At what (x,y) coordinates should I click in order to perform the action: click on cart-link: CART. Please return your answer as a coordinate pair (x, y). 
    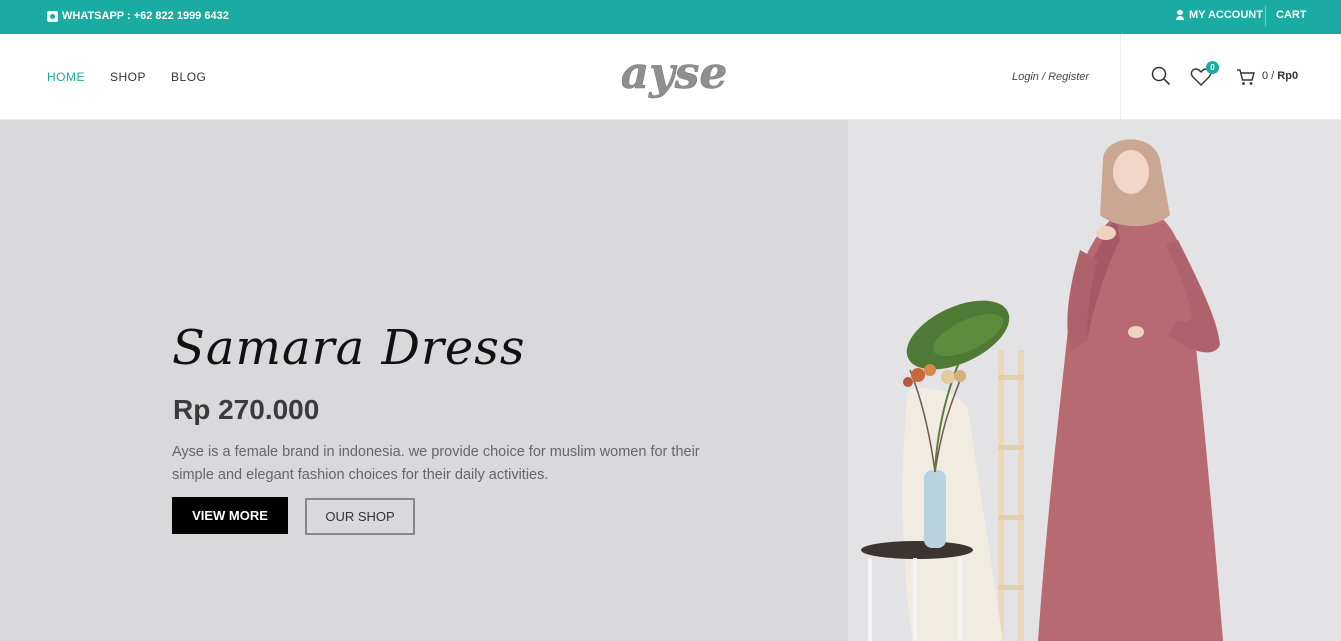
    Looking at the image, I should click on (1291, 15).